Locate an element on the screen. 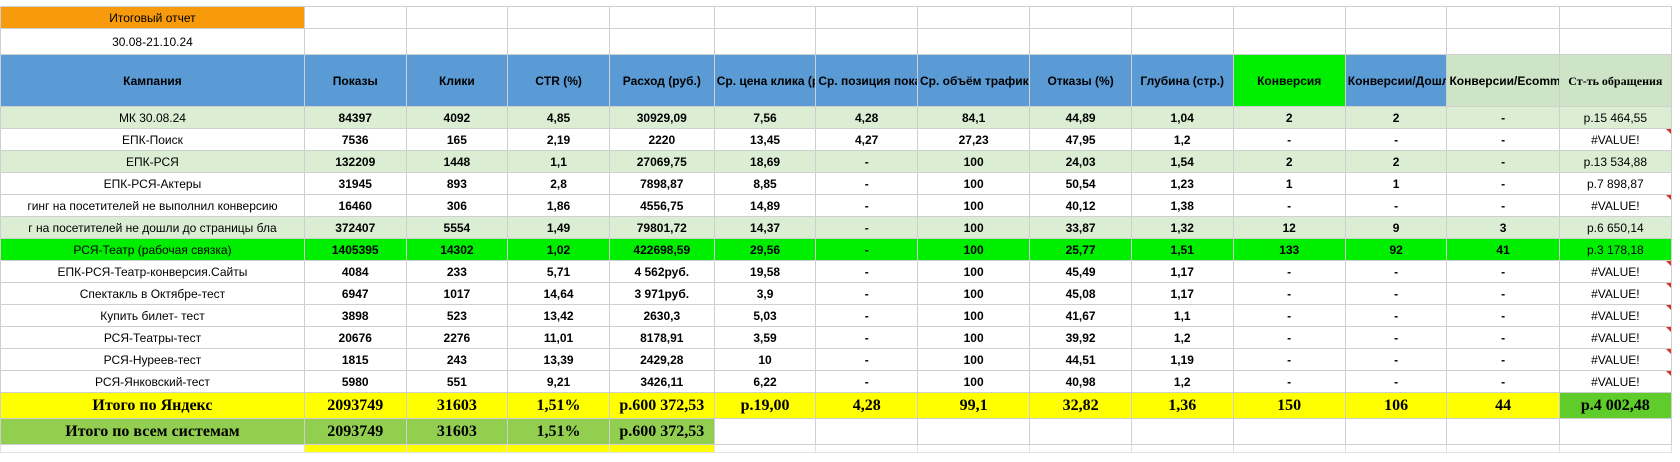 This screenshot has width=1680, height=462. cpc-cell: 8,85 is located at coordinates (765, 183).